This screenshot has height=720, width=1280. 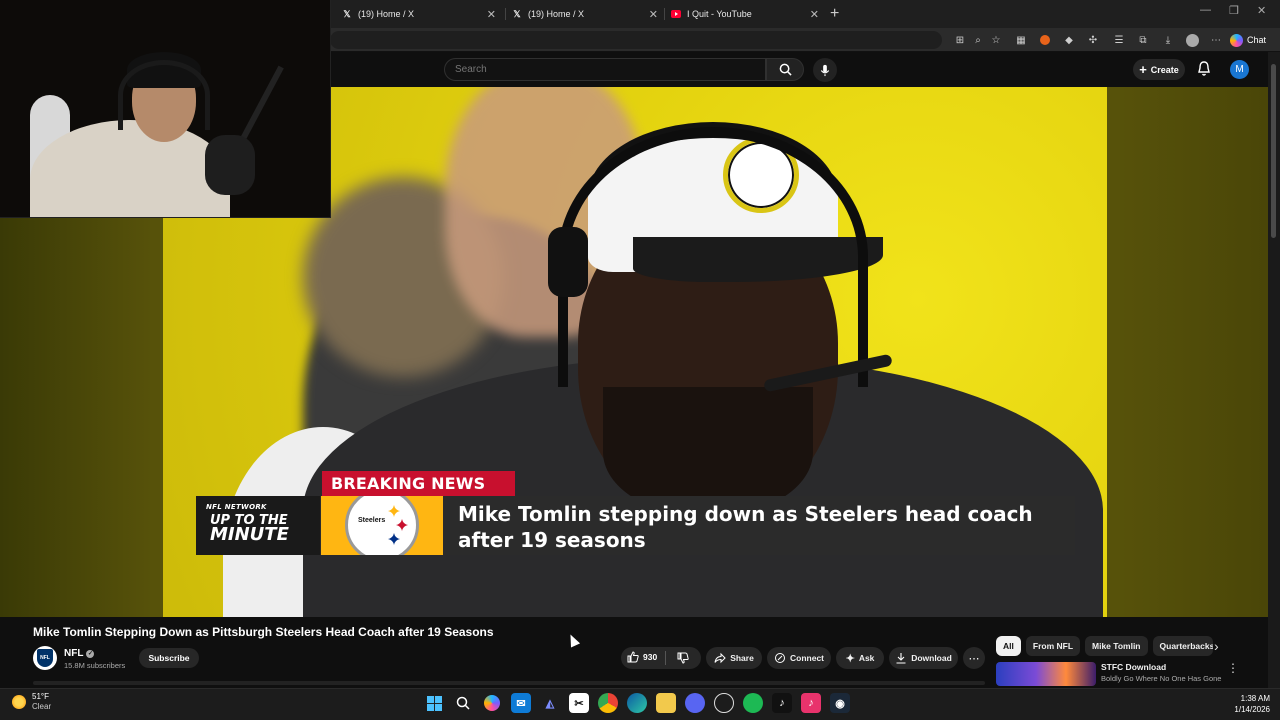 What do you see at coordinates (807, 658) in the screenshot?
I see `connect-label: Connect` at bounding box center [807, 658].